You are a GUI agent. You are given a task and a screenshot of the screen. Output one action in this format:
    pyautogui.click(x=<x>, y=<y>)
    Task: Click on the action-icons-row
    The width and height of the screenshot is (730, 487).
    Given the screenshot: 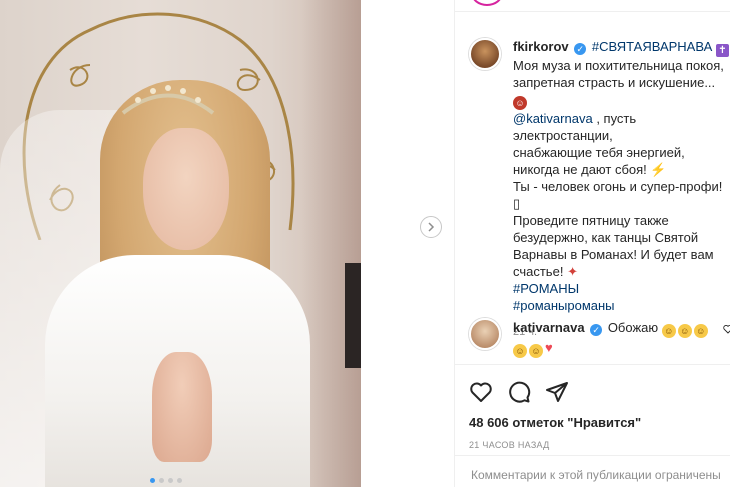 What is the action you would take?
    pyautogui.click(x=593, y=392)
    